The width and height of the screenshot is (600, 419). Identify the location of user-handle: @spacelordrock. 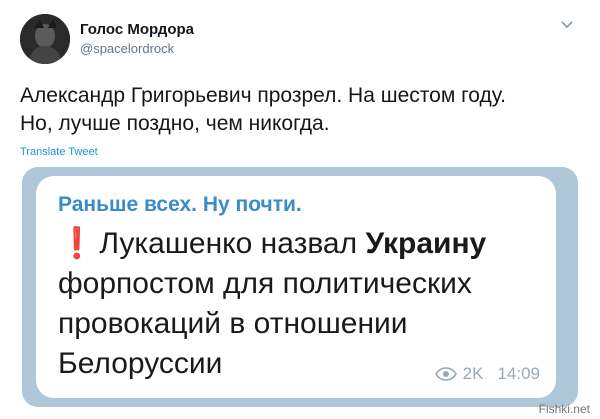
(127, 48).